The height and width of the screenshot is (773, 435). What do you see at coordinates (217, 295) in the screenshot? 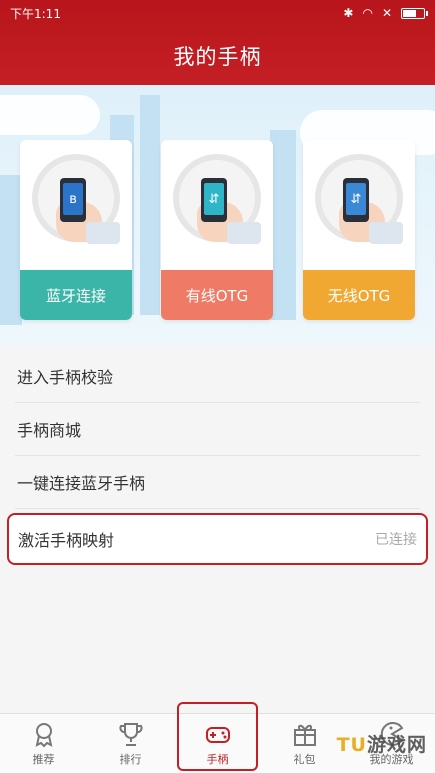
I see `card-label: 有线OTG` at bounding box center [217, 295].